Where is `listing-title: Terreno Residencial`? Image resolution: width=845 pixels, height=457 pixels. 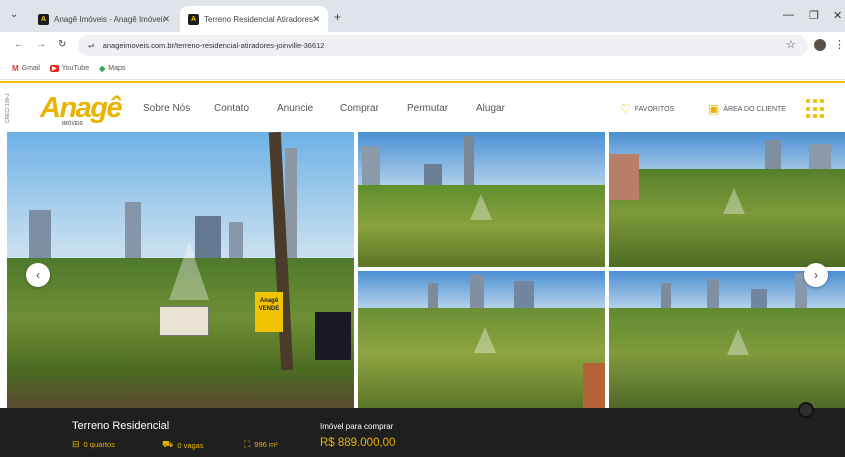
listing-title: Terreno Residencial is located at coordinates (121, 426).